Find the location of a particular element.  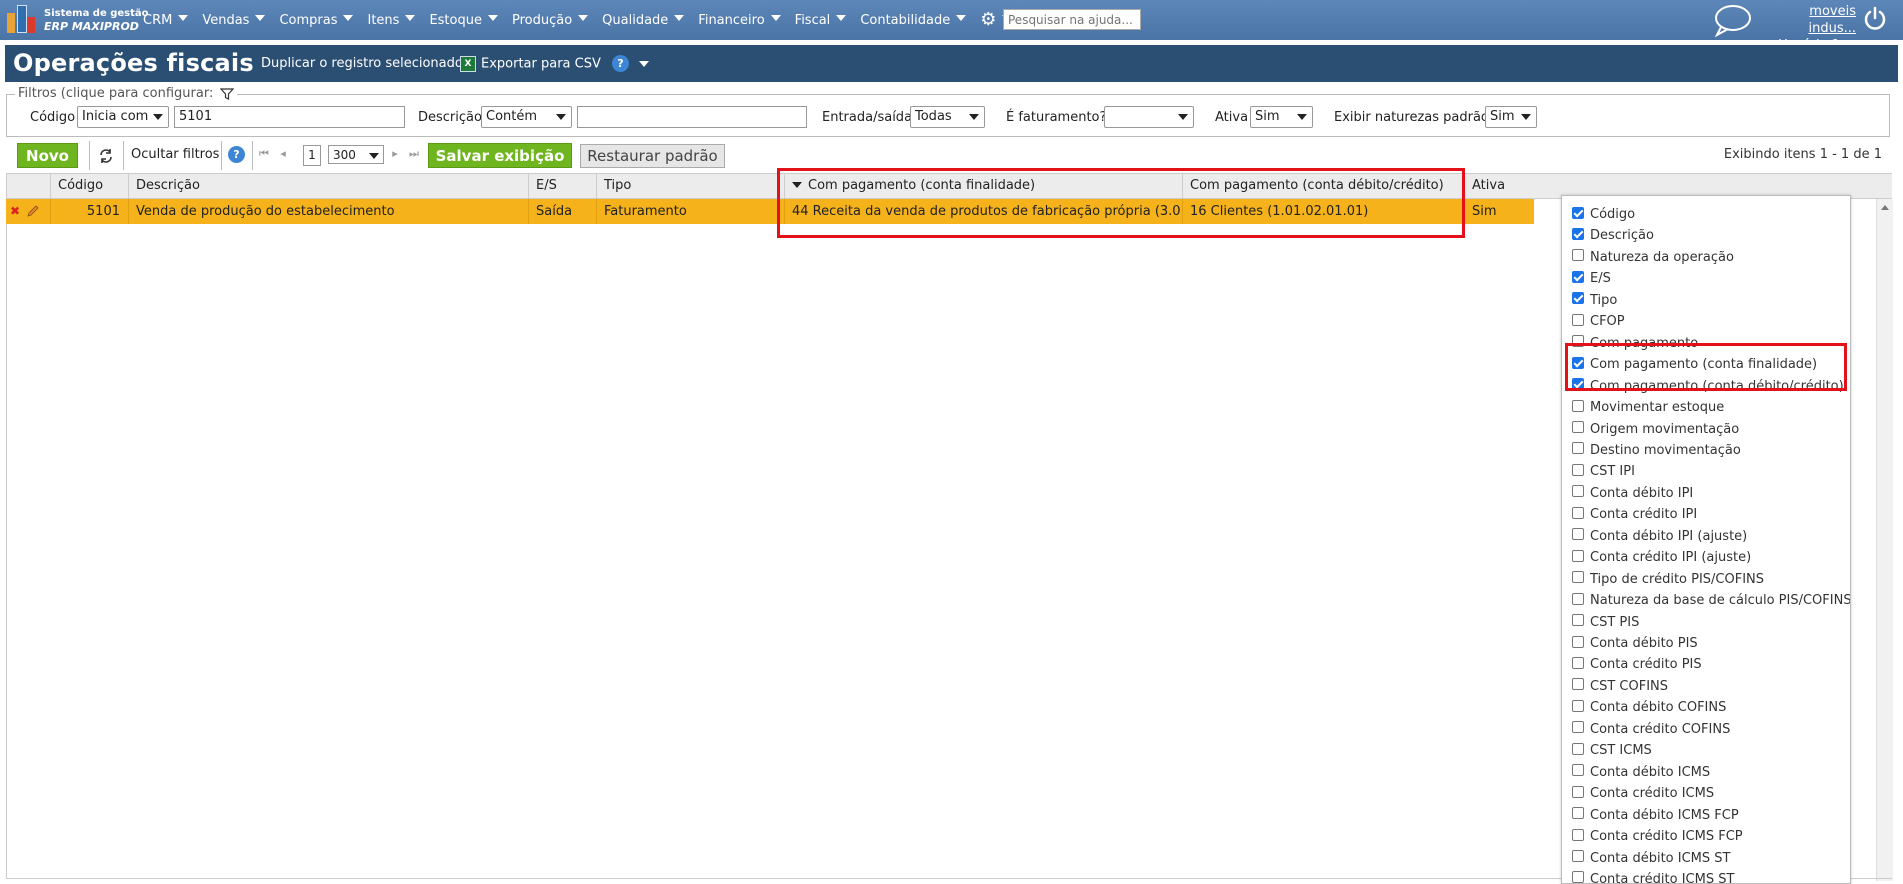

column-option: Conta crédito IPI is located at coordinates (1634, 514).